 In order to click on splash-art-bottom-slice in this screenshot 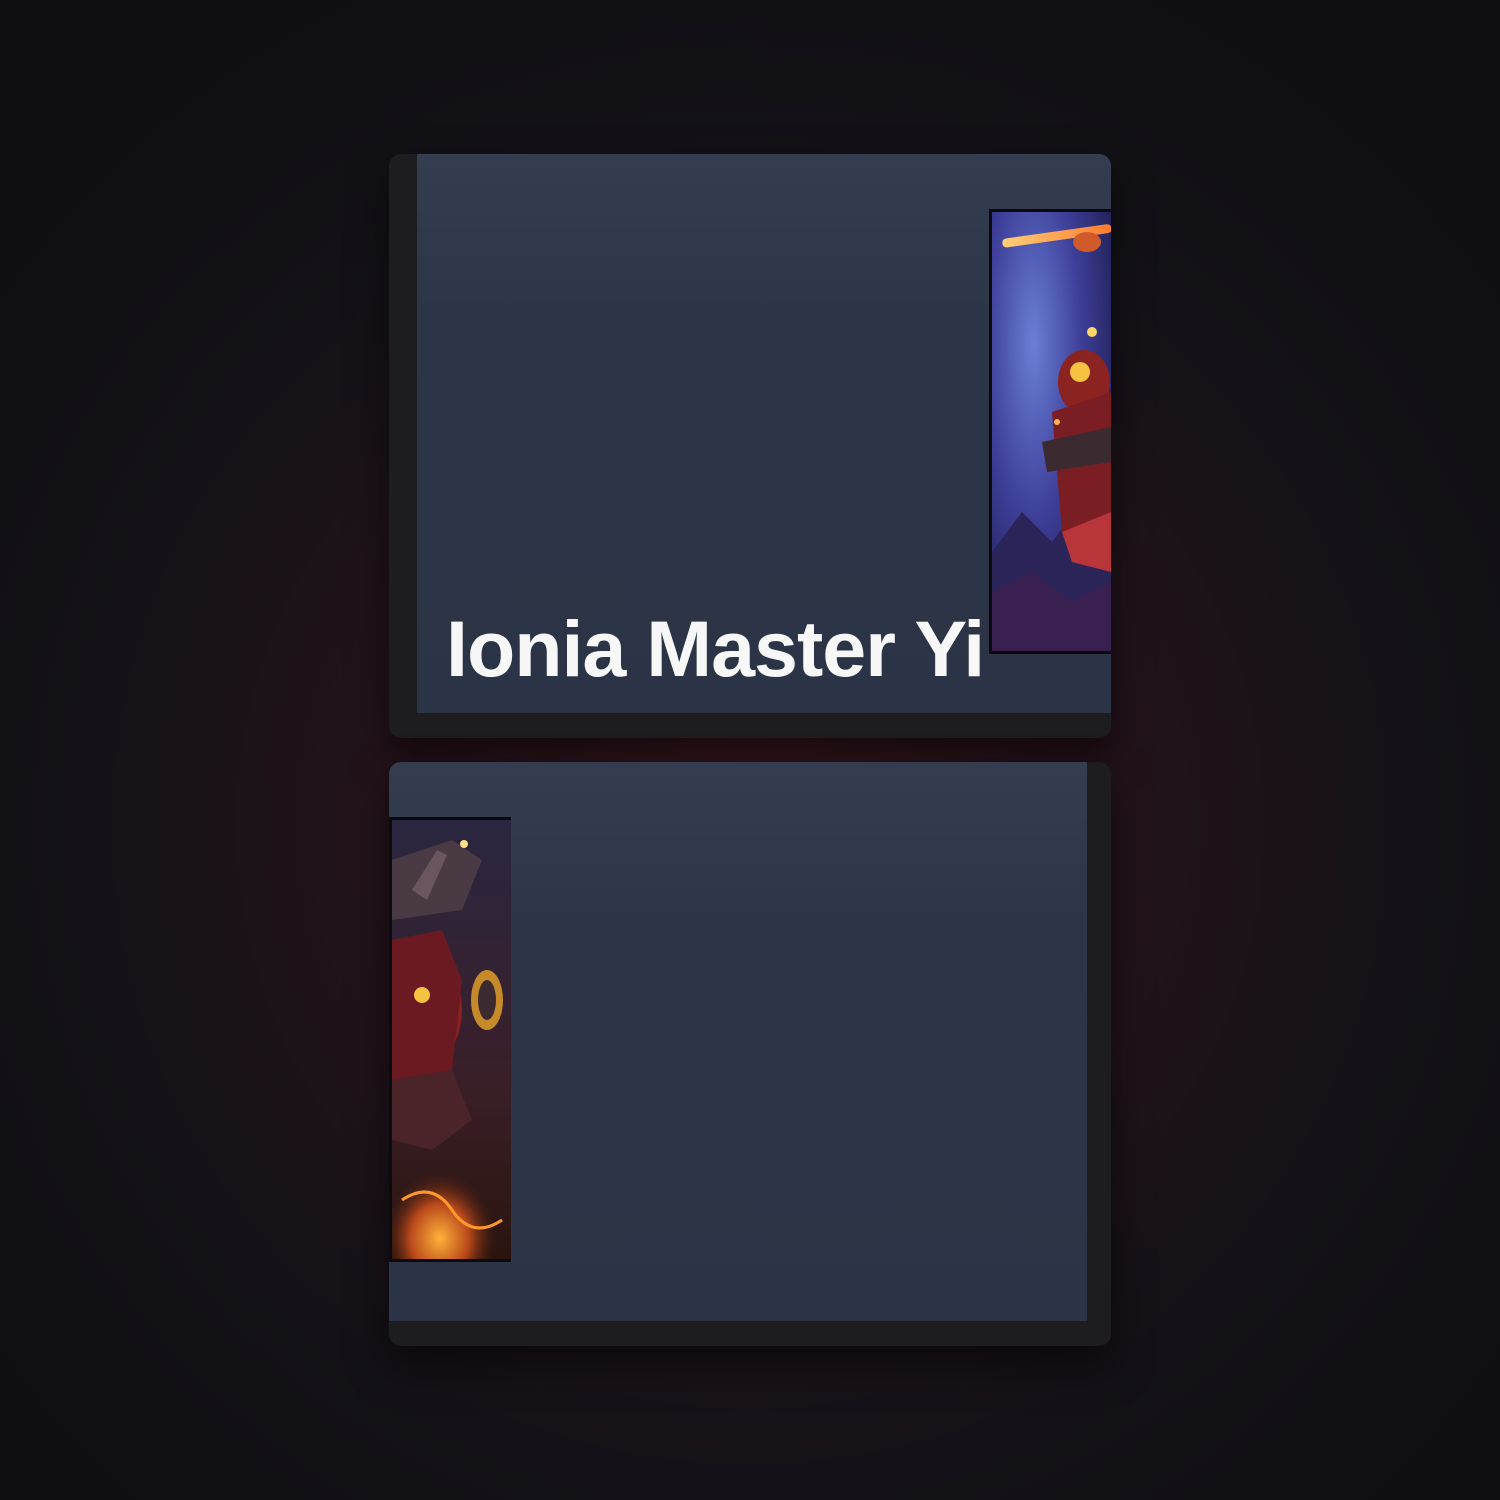, I will do `click(450, 1039)`.